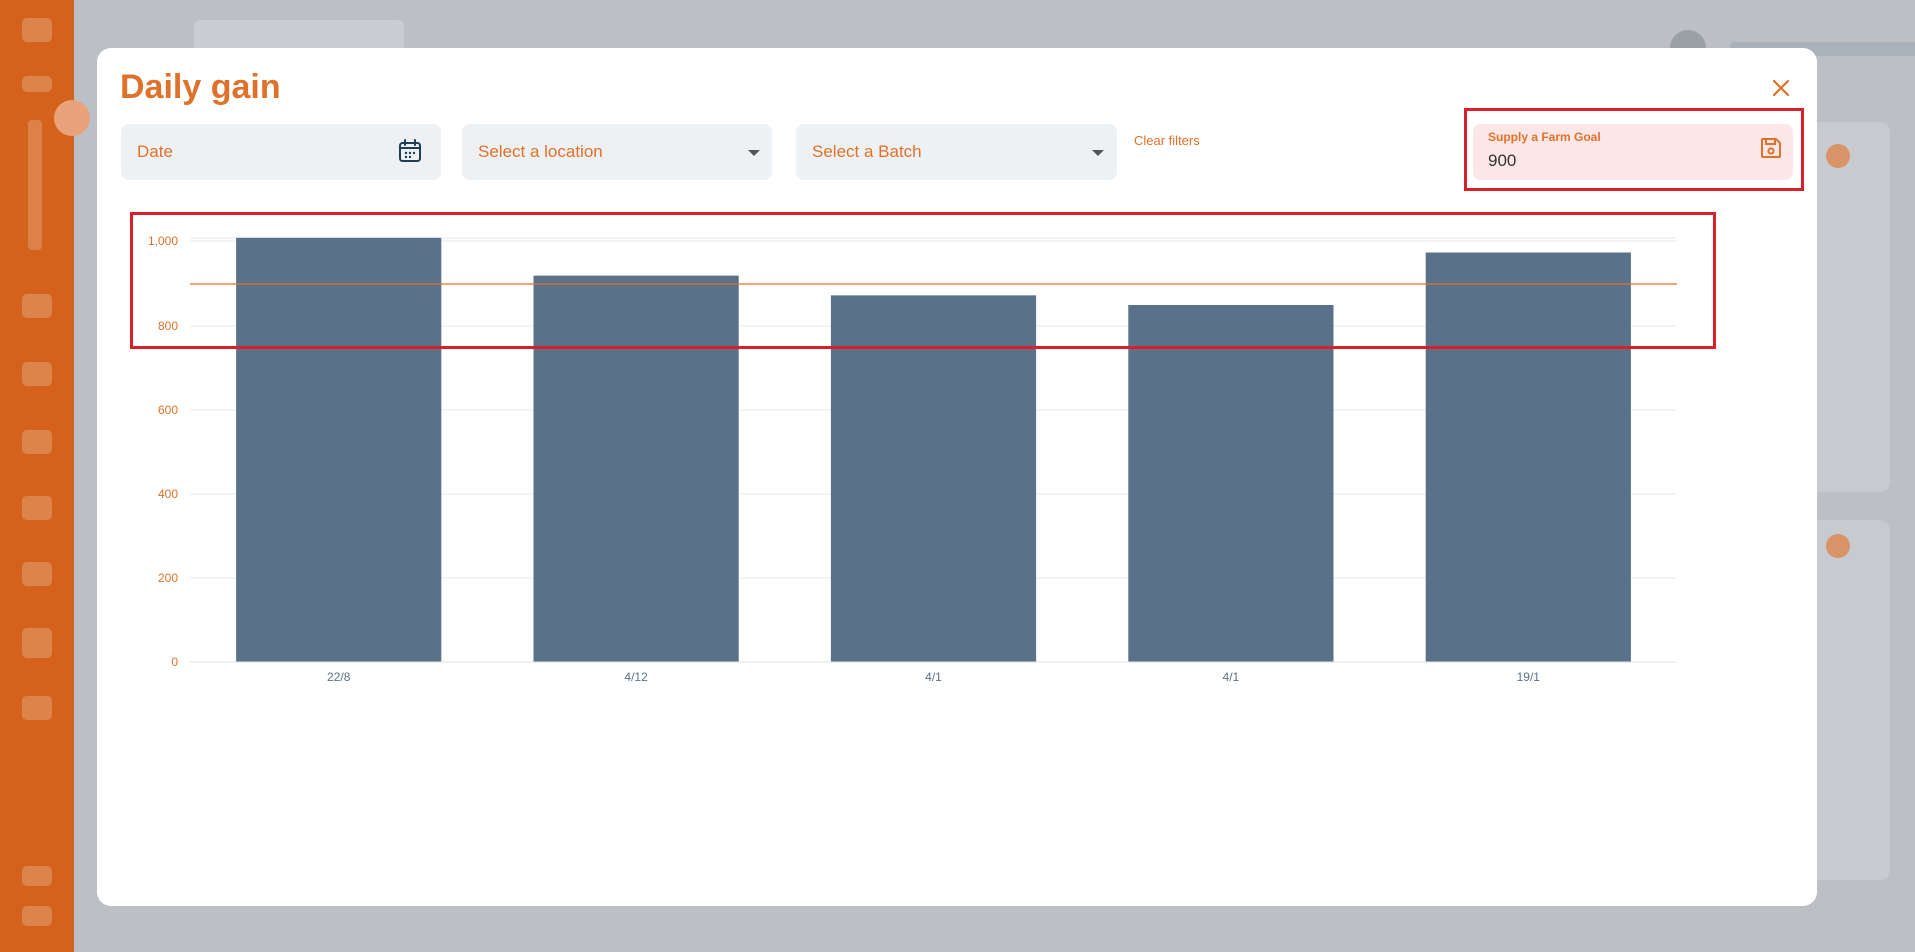  Describe the element at coordinates (37, 30) in the screenshot. I see `menu-icon` at that location.